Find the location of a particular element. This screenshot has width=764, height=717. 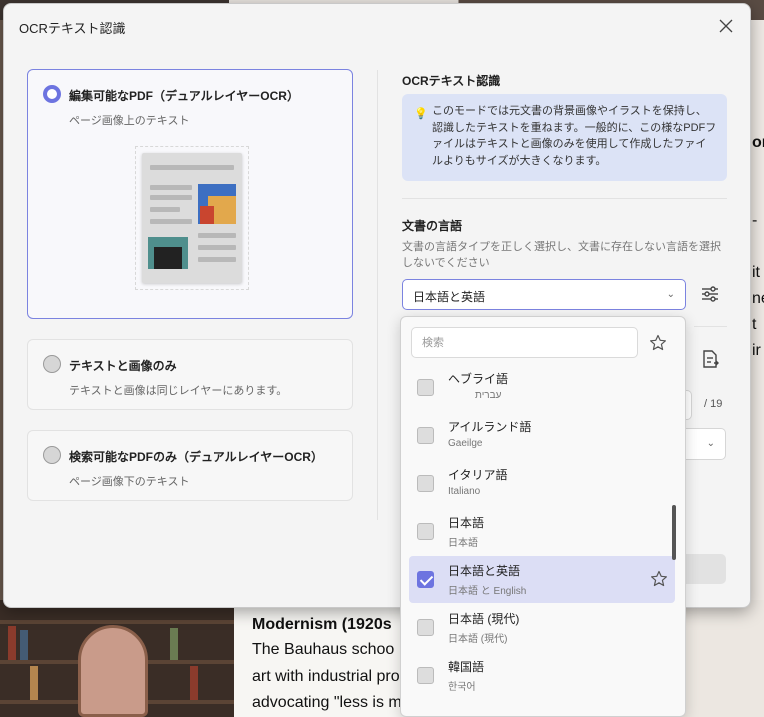

panel-heading: OCRテキスト認識 is located at coordinates (451, 81).